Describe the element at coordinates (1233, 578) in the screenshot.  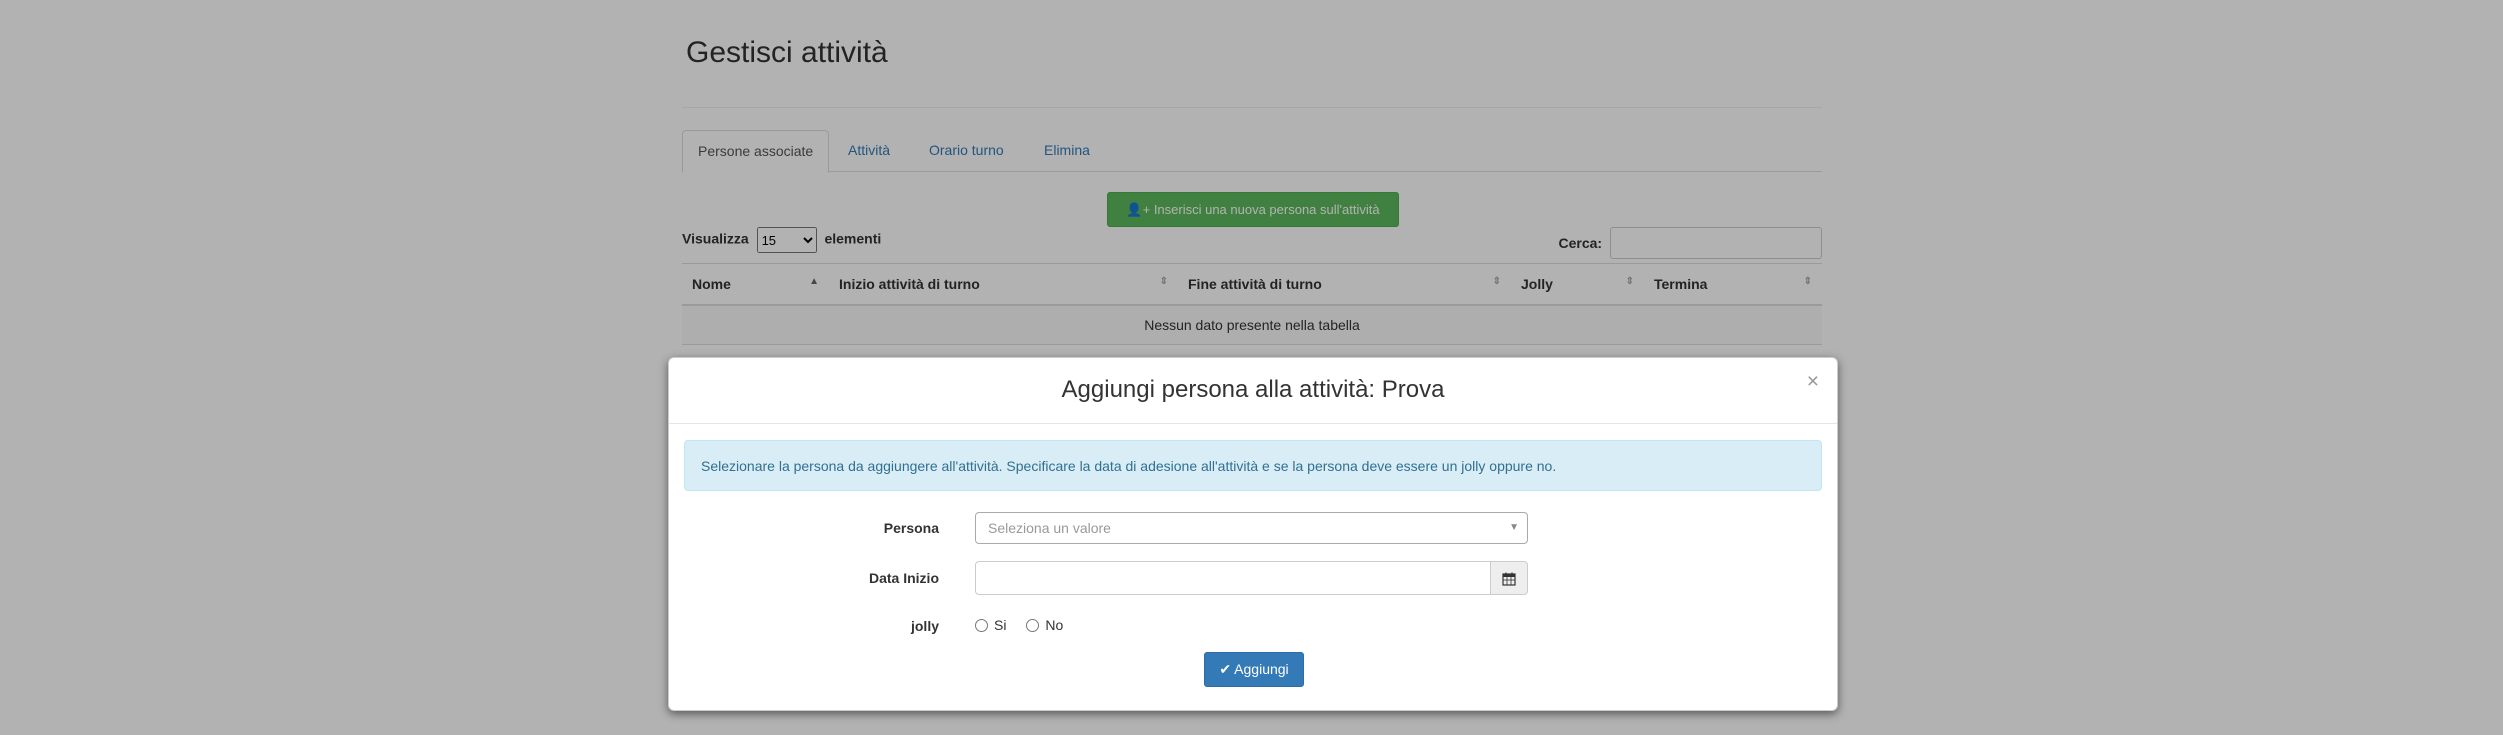
I see `data-inizio-input` at that location.